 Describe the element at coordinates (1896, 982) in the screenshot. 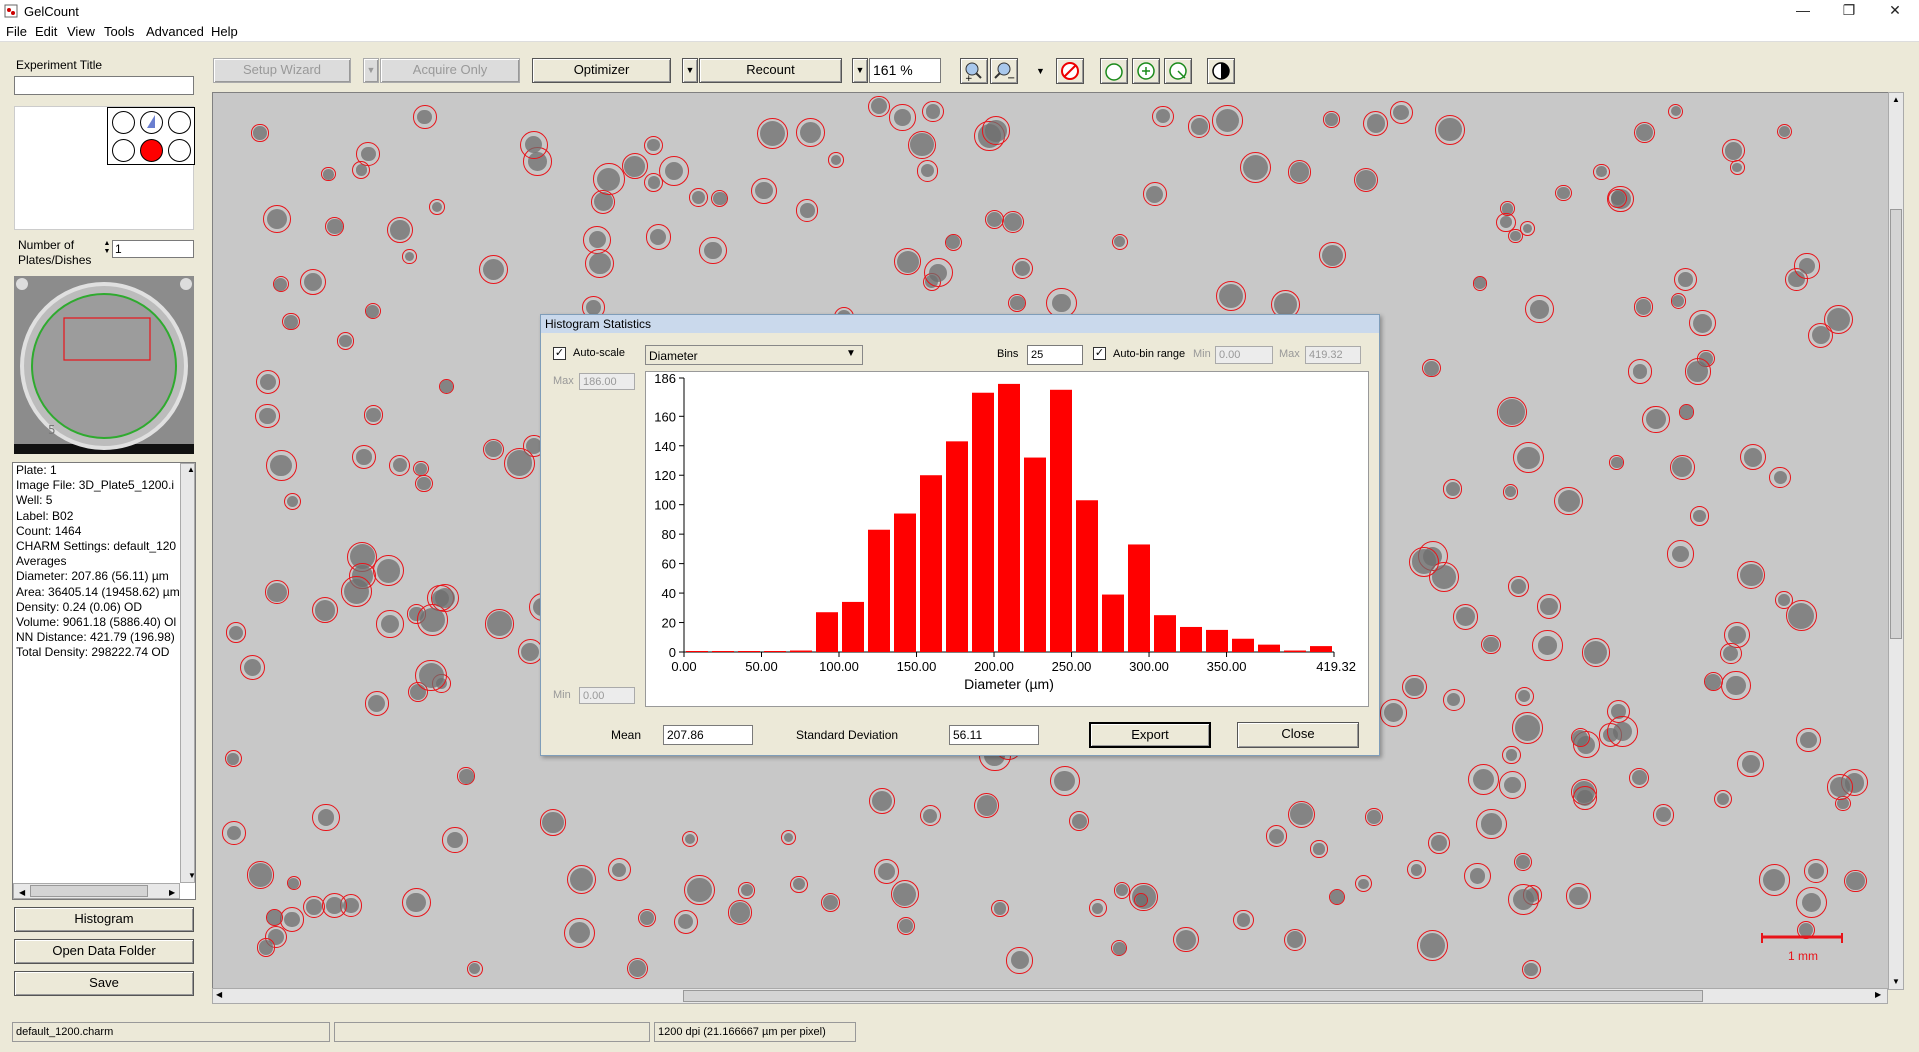

I see `image-scroll-down-arrow: ▼` at that location.